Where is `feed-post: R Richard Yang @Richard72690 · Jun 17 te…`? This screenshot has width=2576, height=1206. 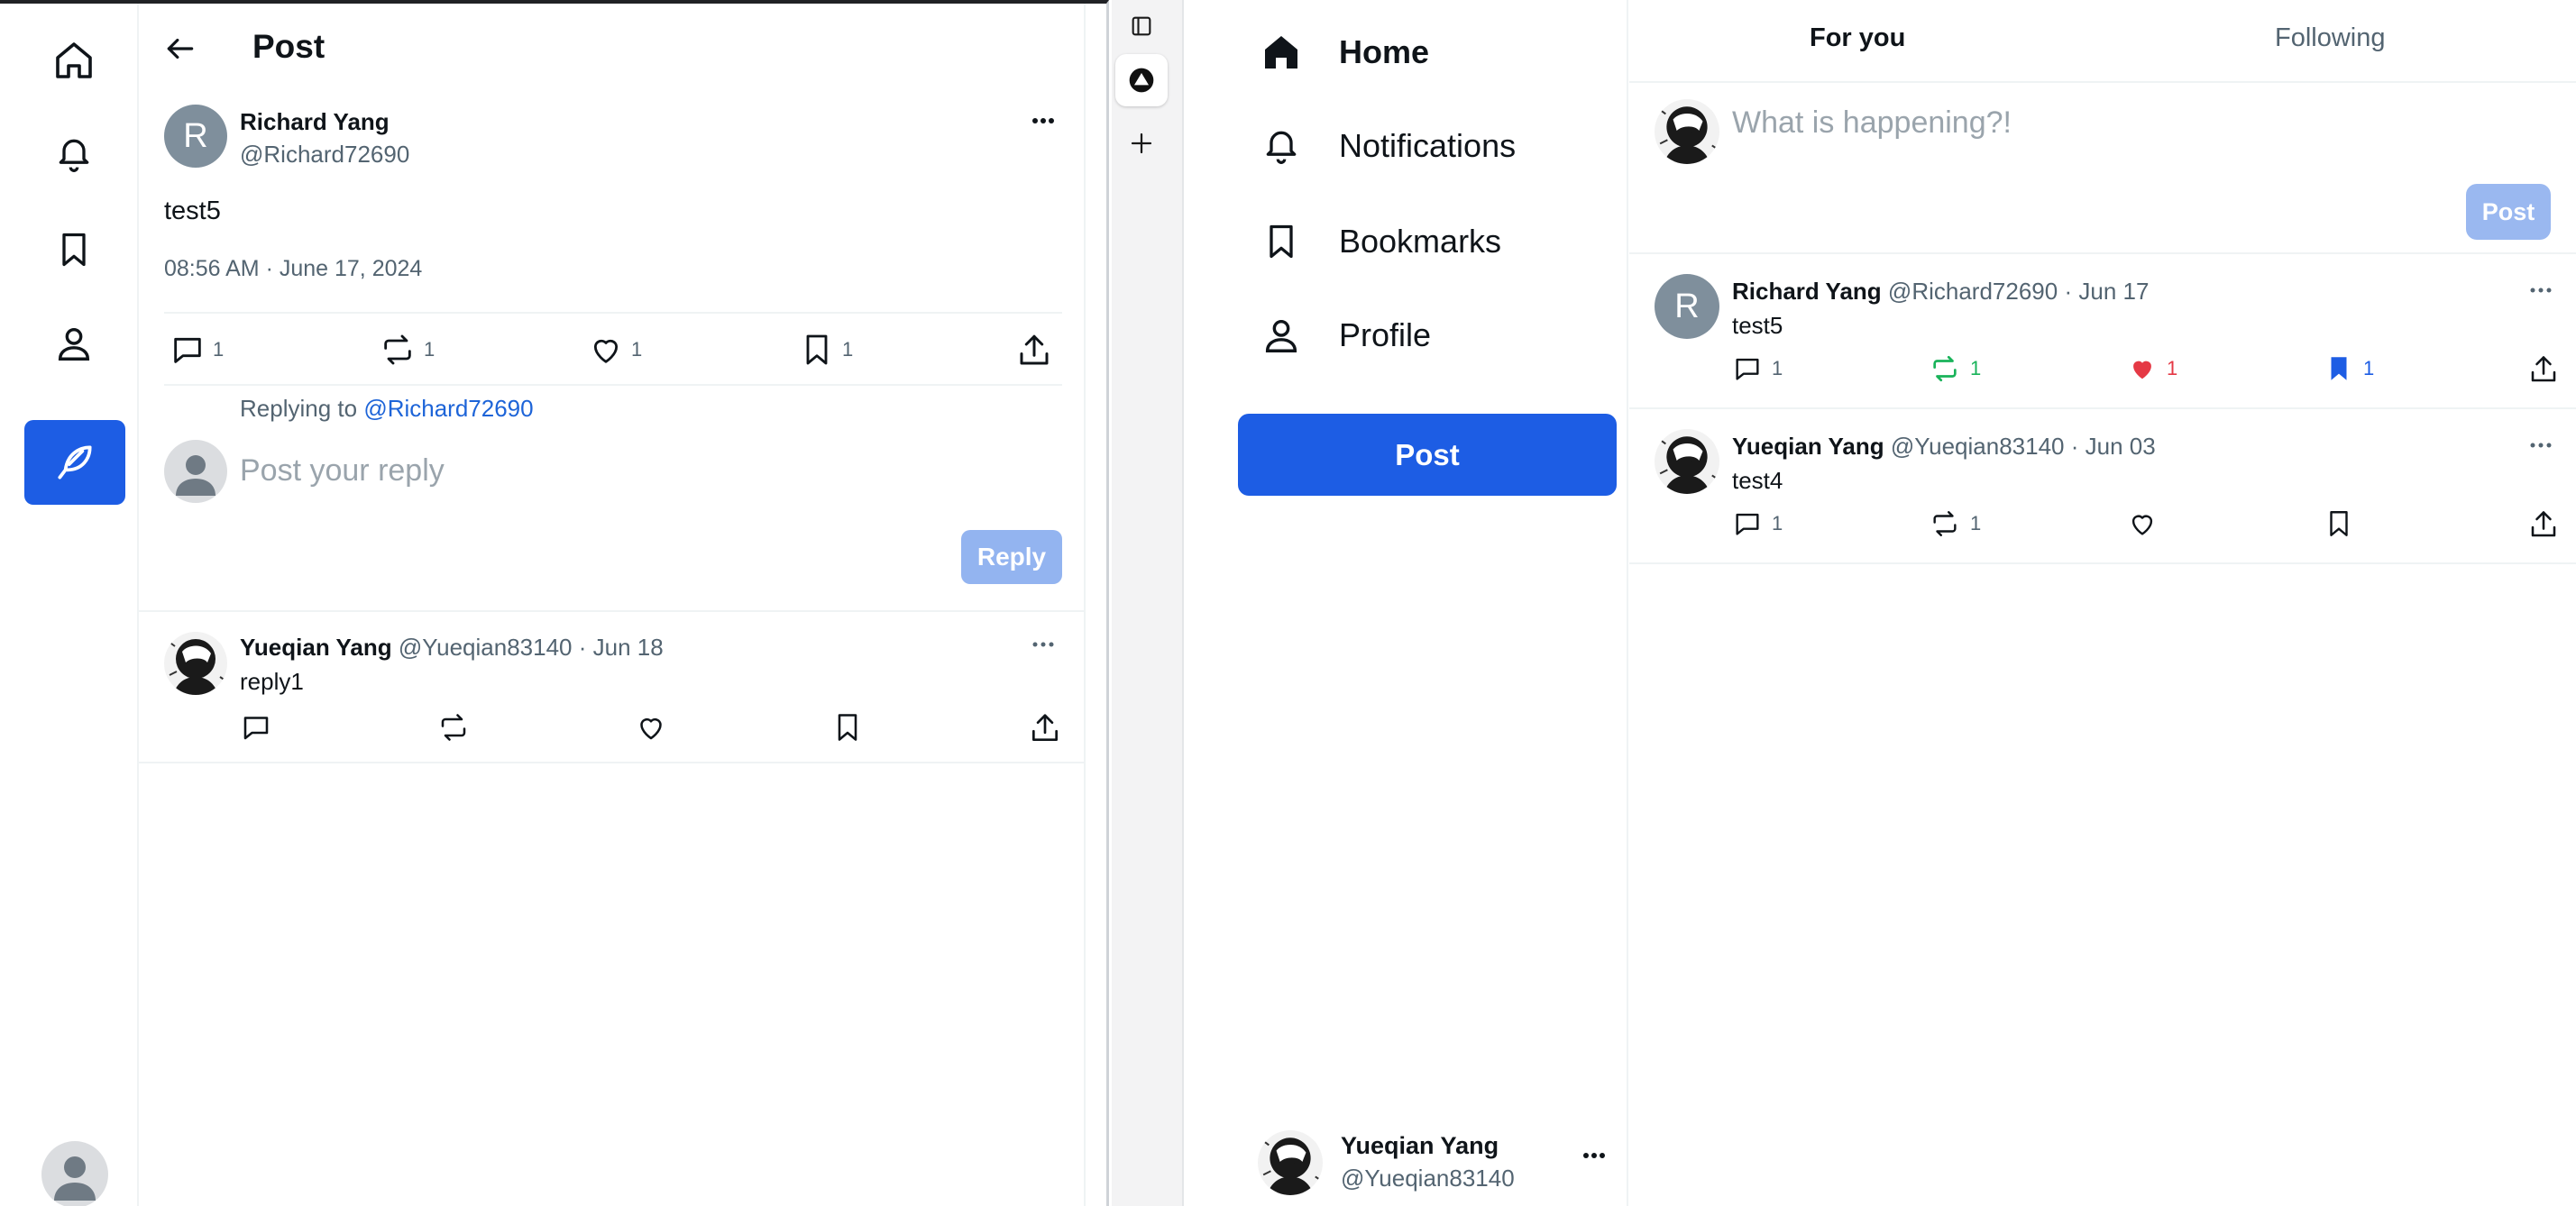 feed-post: R Richard Yang @Richard72690 · Jun 17 te… is located at coordinates (2102, 331).